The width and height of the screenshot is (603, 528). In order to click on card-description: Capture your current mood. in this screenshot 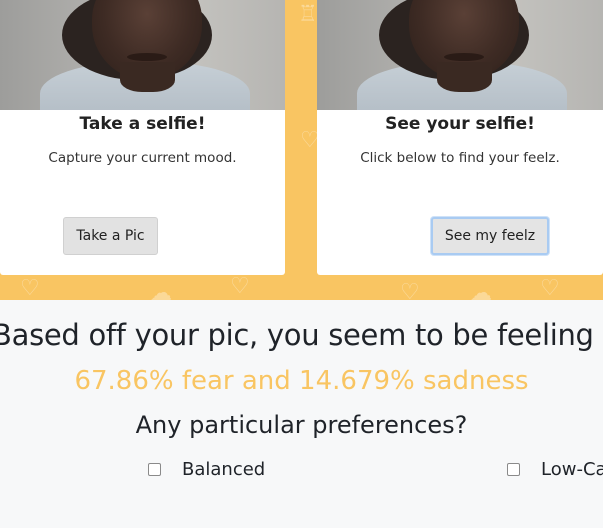, I will do `click(142, 158)`.